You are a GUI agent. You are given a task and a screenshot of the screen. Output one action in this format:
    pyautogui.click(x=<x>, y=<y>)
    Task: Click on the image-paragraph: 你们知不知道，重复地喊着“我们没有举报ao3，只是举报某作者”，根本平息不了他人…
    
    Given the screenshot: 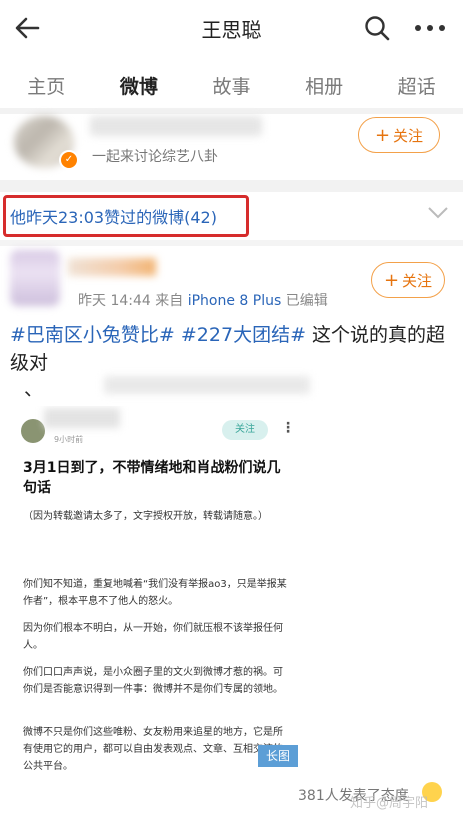 What is the action you would take?
    pyautogui.click(x=155, y=593)
    